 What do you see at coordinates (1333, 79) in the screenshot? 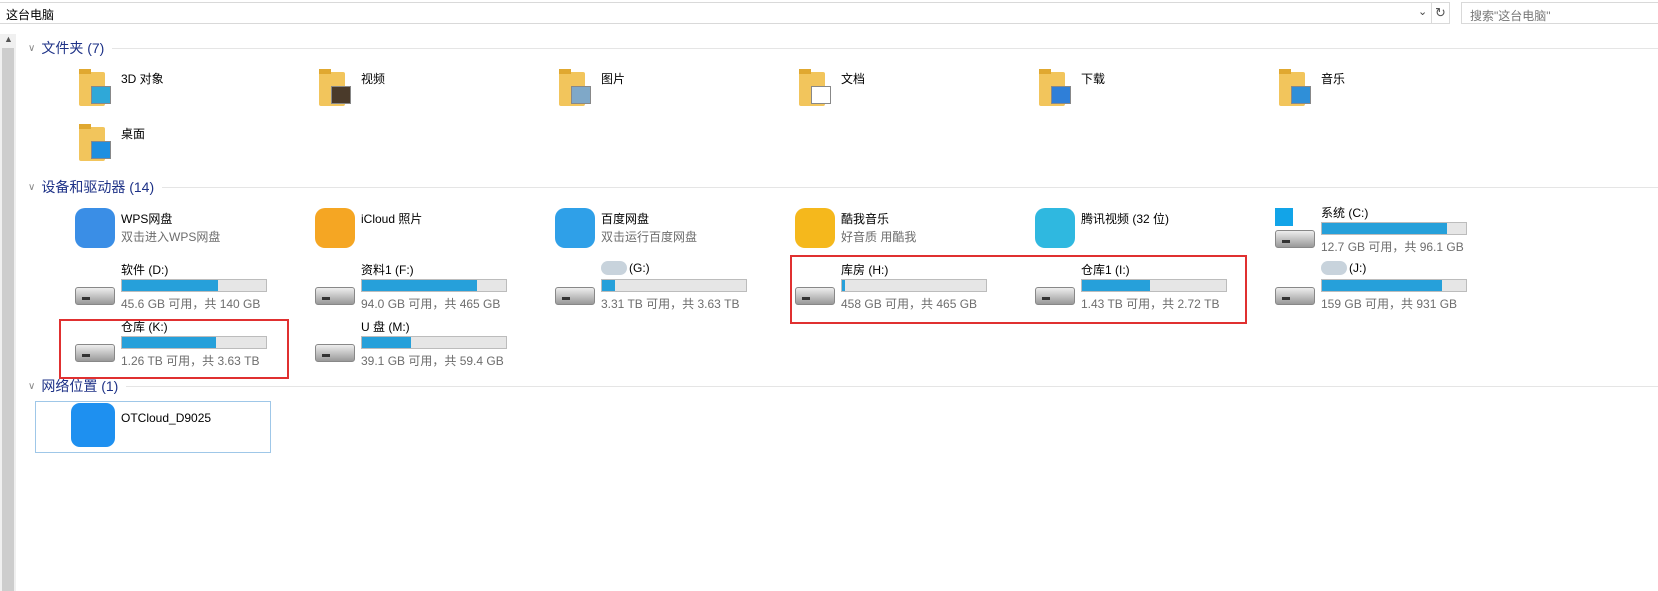
I see `item-name: 音乐` at bounding box center [1333, 79].